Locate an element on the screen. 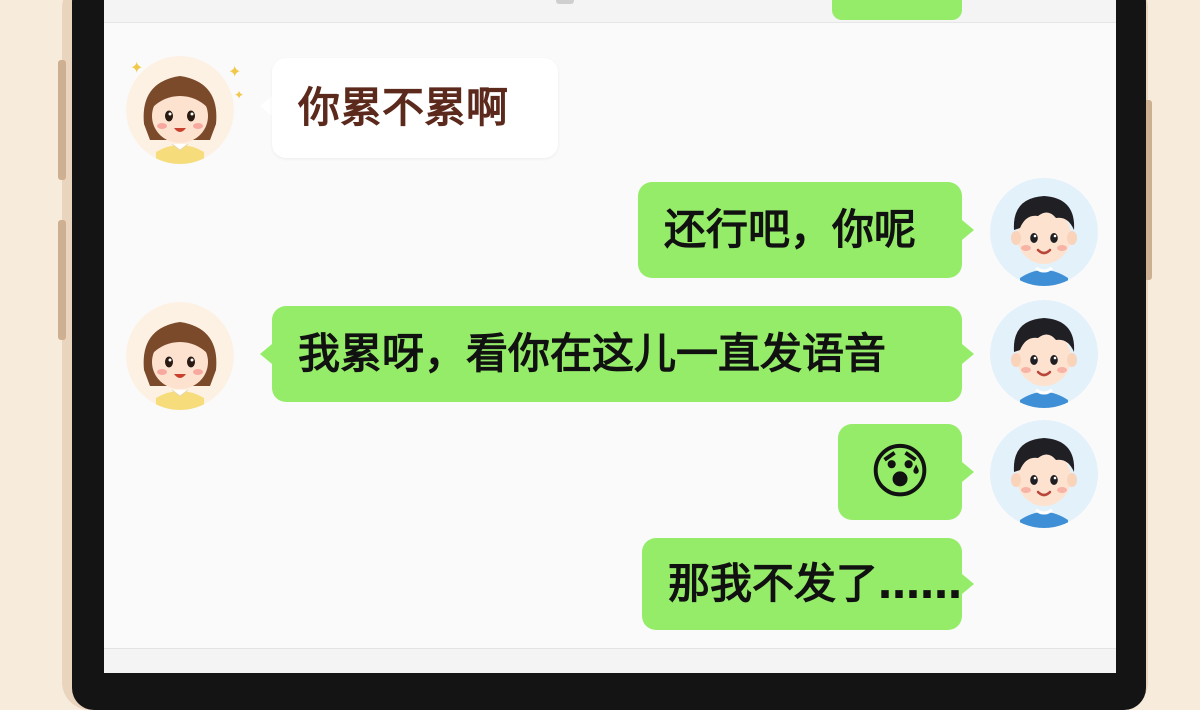 This screenshot has height=710, width=1200. incoming-message-bubble: 我累呀，看你在这儿一直发语音 is located at coordinates (617, 354).